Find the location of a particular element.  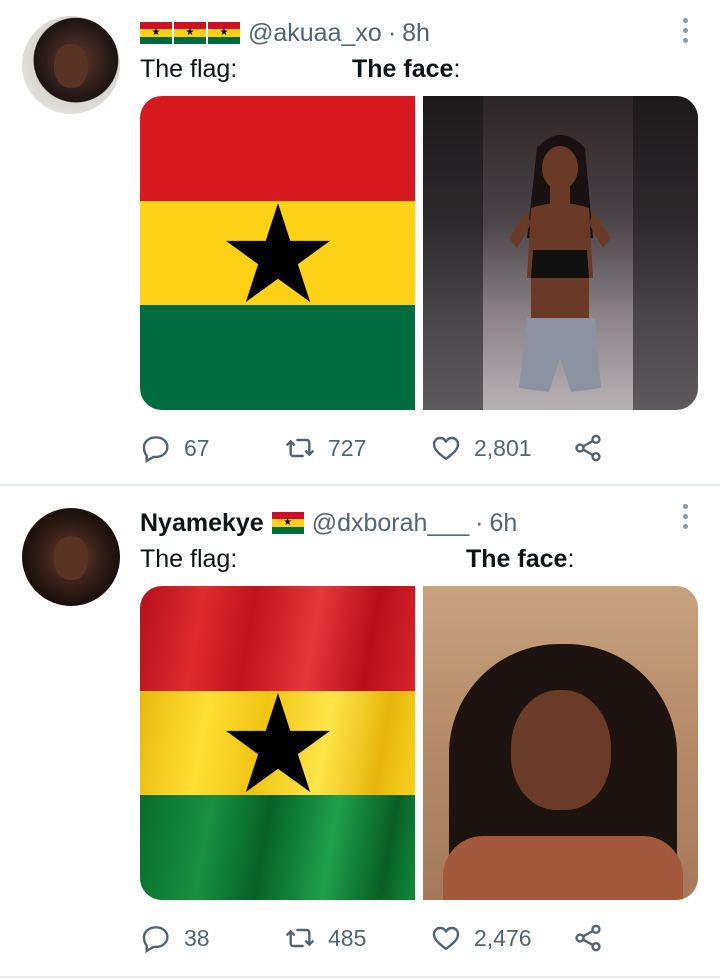

timestamp: 8h is located at coordinates (416, 33).